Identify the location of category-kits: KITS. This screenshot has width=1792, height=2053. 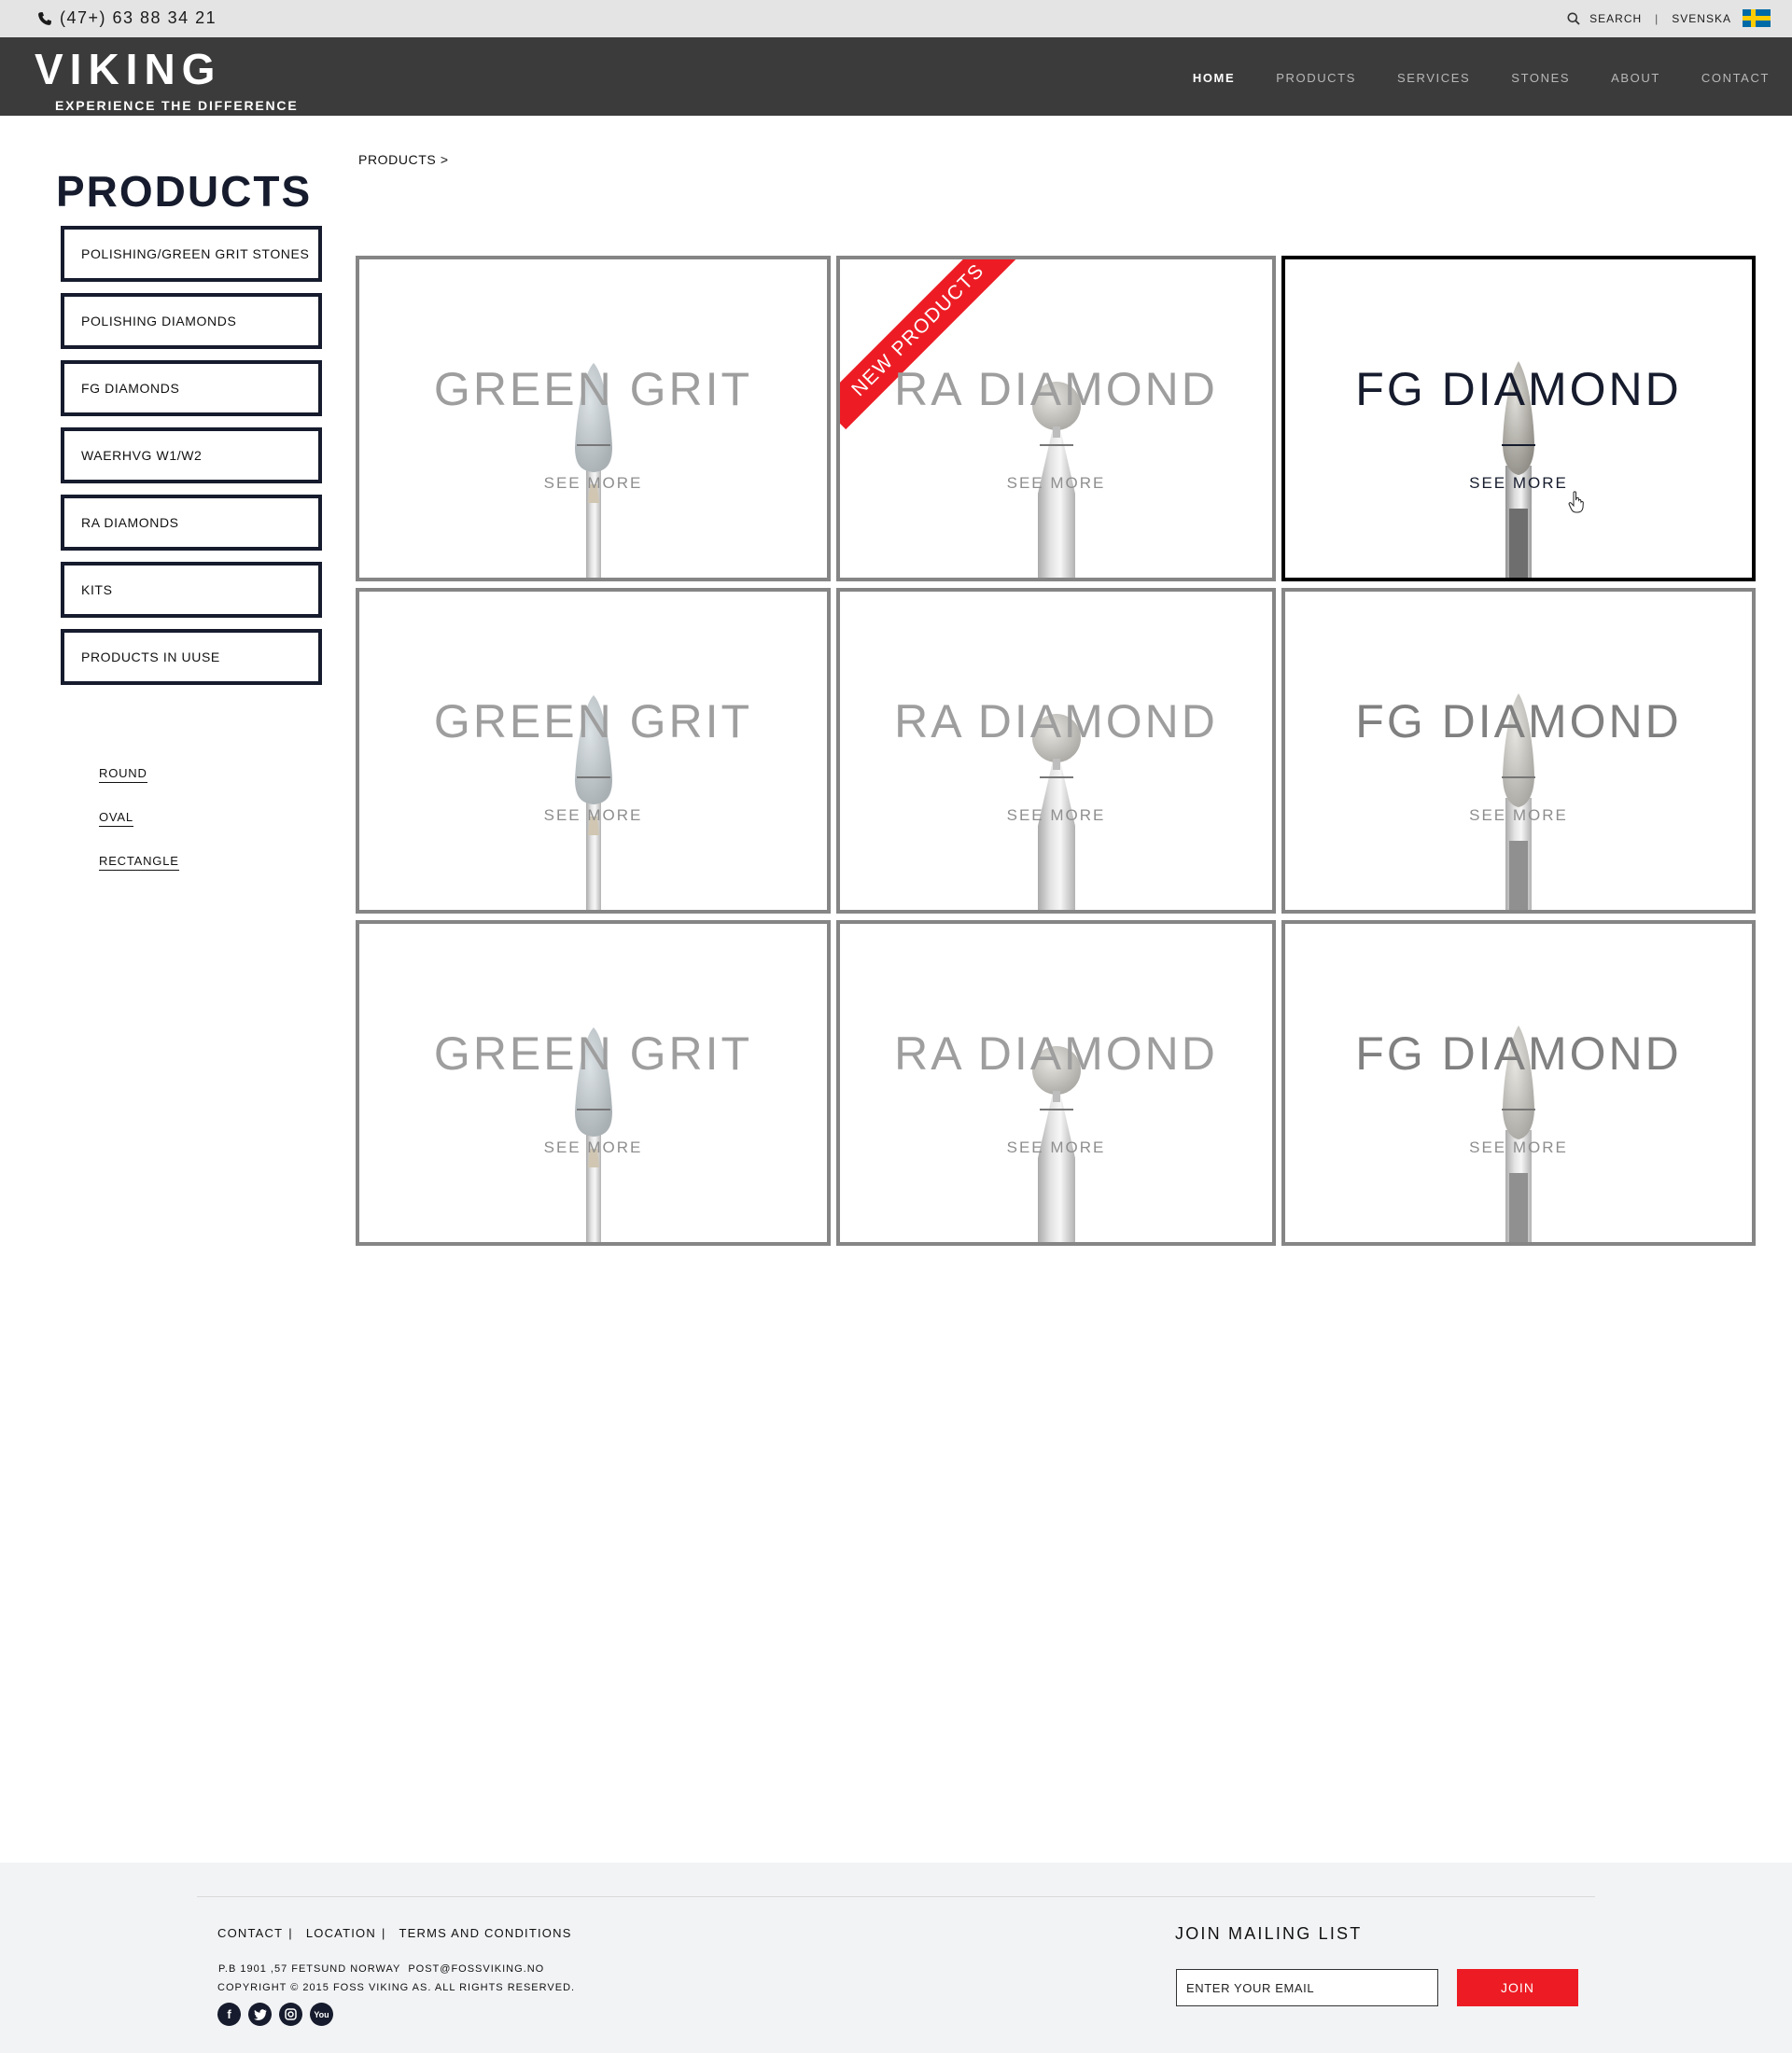
(191, 590).